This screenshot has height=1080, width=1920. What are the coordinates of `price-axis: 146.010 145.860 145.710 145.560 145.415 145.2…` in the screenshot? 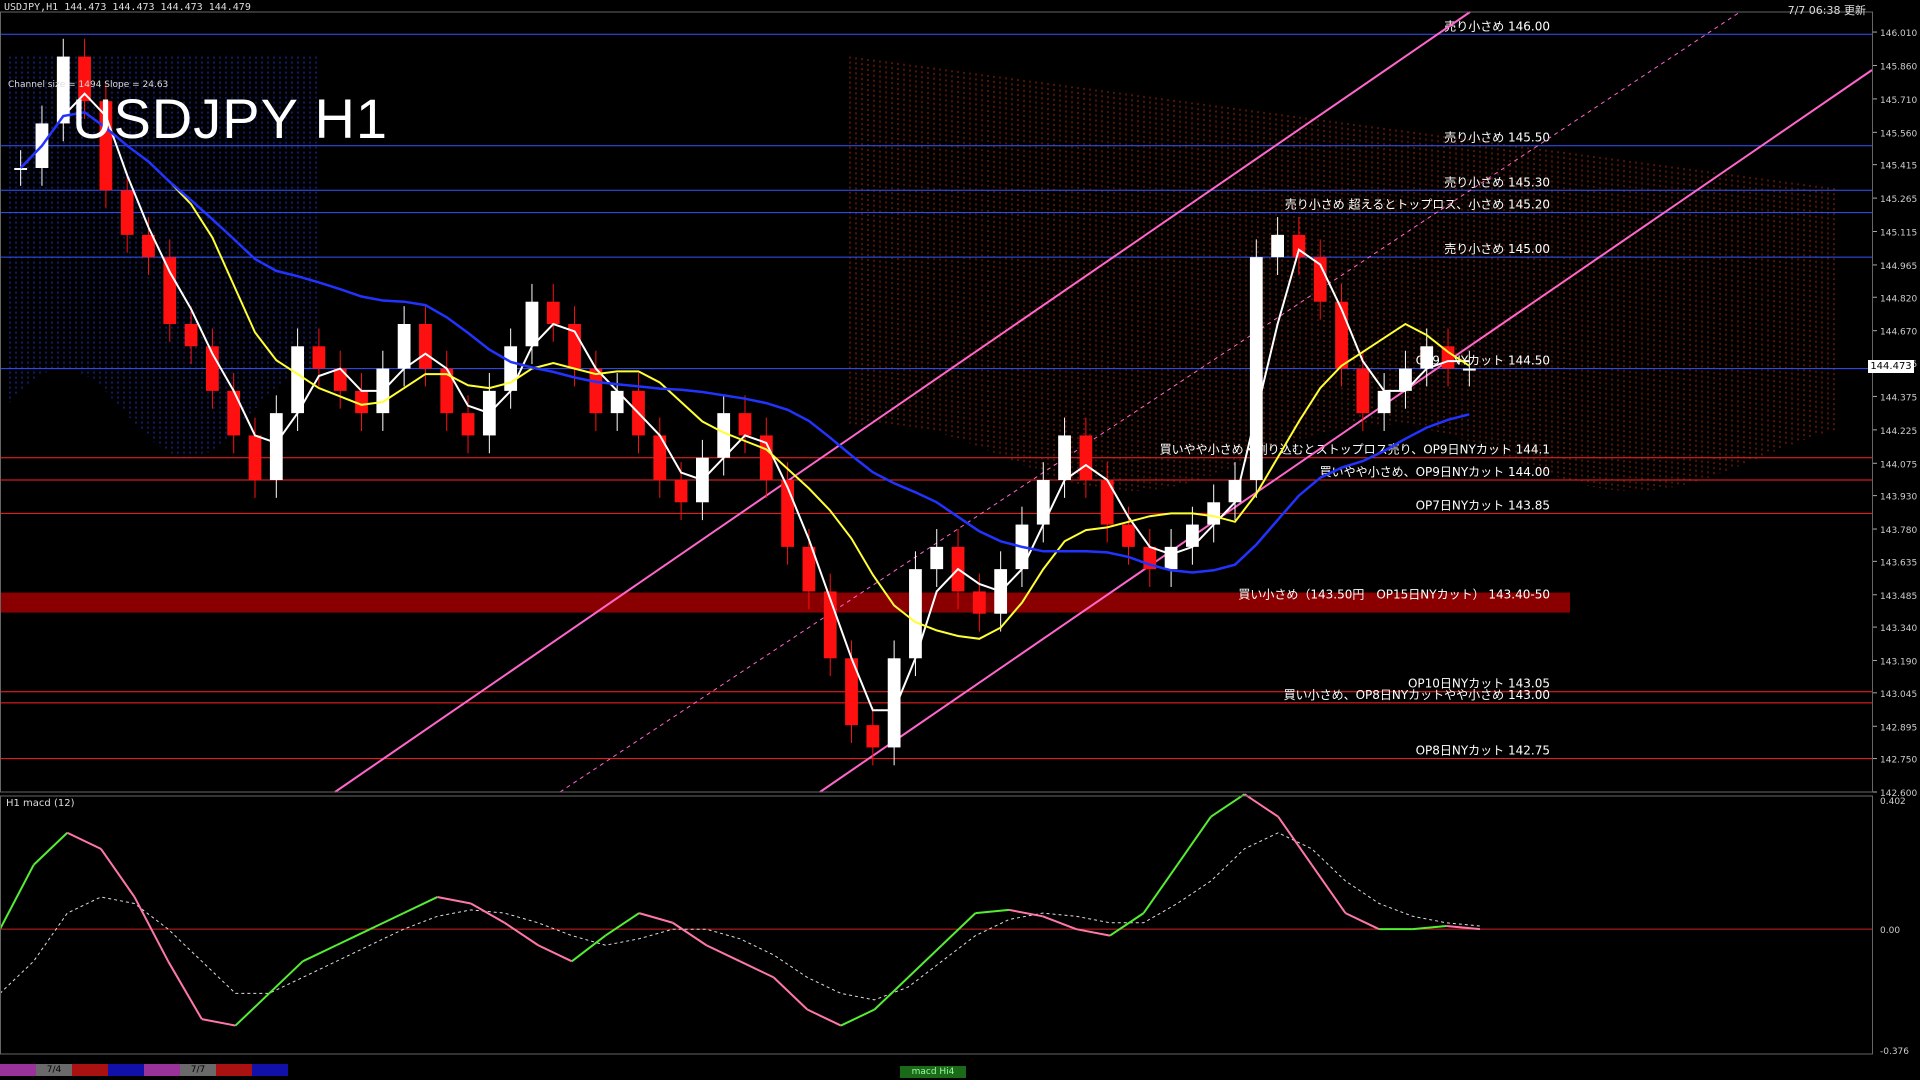 It's located at (1894, 414).